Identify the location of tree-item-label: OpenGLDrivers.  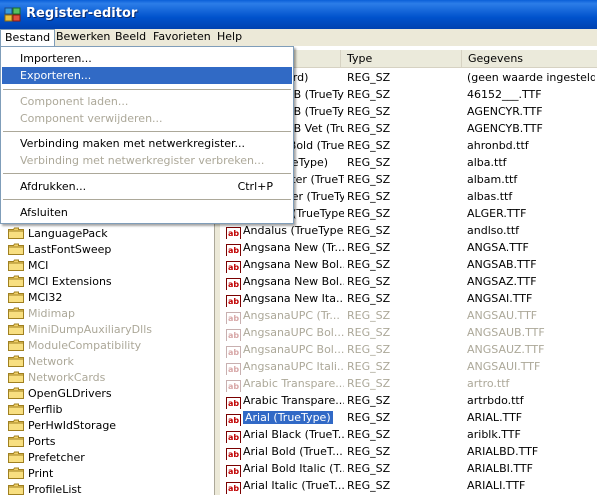
(70, 393).